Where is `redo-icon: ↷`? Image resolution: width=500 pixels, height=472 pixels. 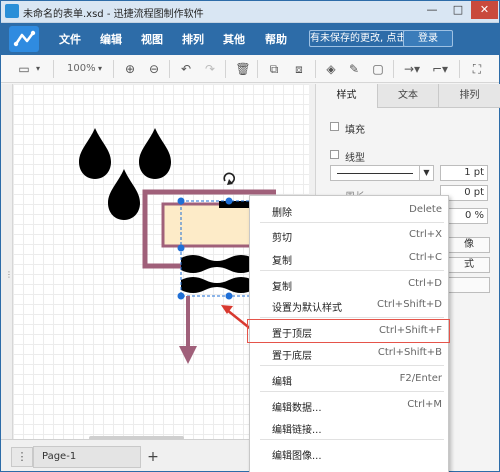
redo-icon: ↷ is located at coordinates (210, 69).